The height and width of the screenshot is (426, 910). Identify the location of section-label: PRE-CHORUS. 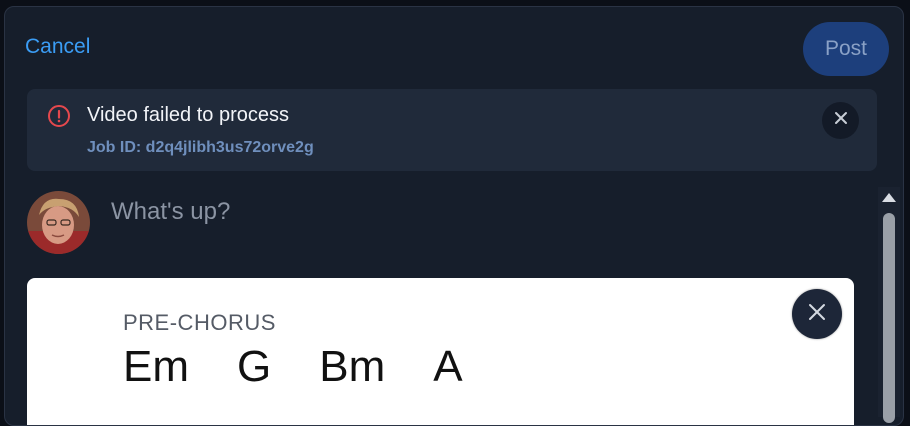
(199, 322).